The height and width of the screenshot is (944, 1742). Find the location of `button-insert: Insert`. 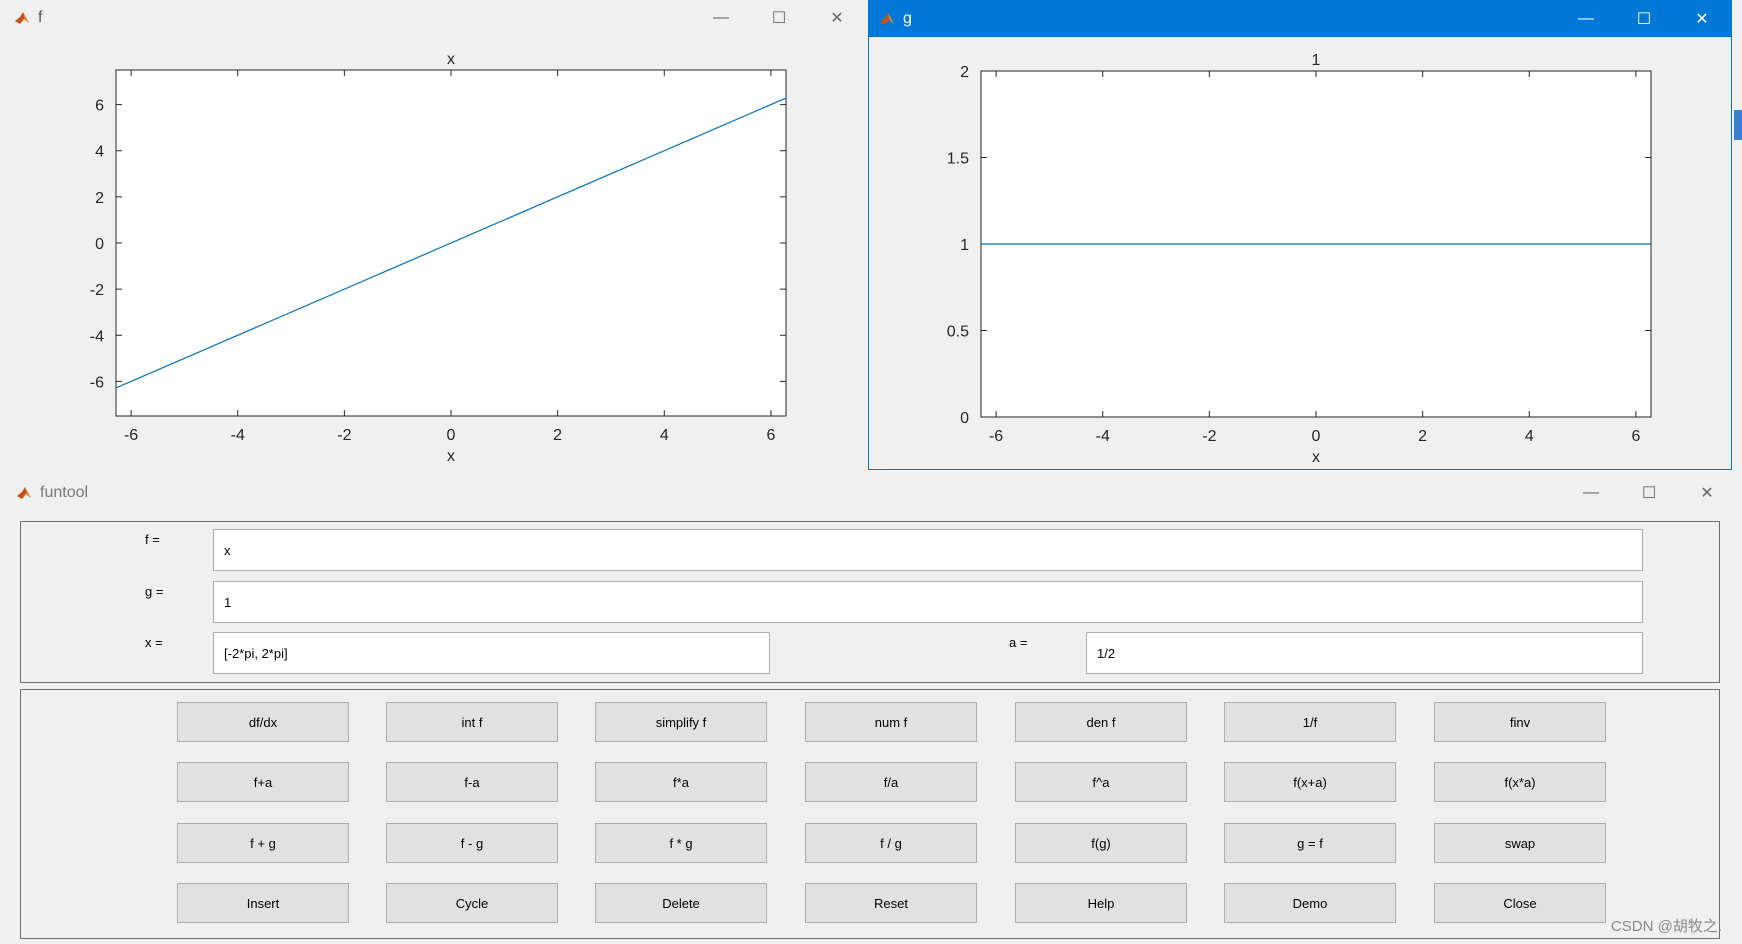

button-insert: Insert is located at coordinates (263, 903).